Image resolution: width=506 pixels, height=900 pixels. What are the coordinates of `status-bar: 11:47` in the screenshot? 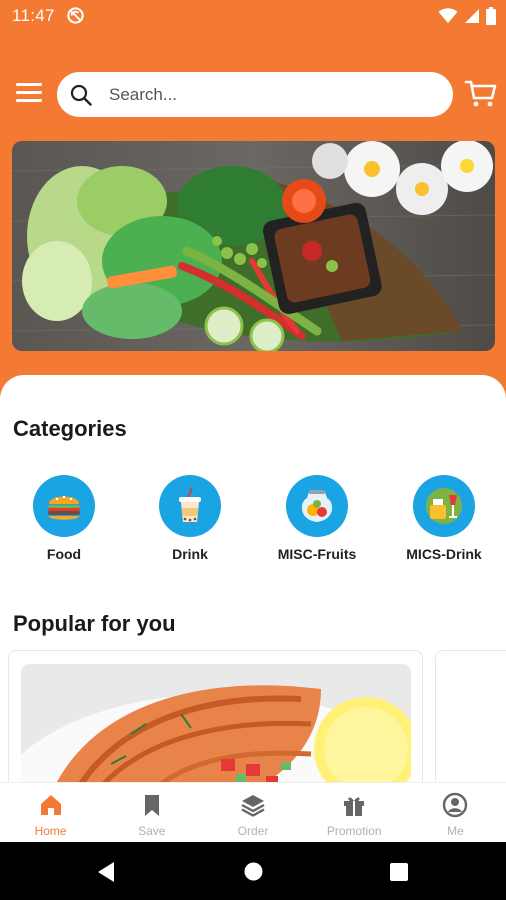 It's located at (253, 17).